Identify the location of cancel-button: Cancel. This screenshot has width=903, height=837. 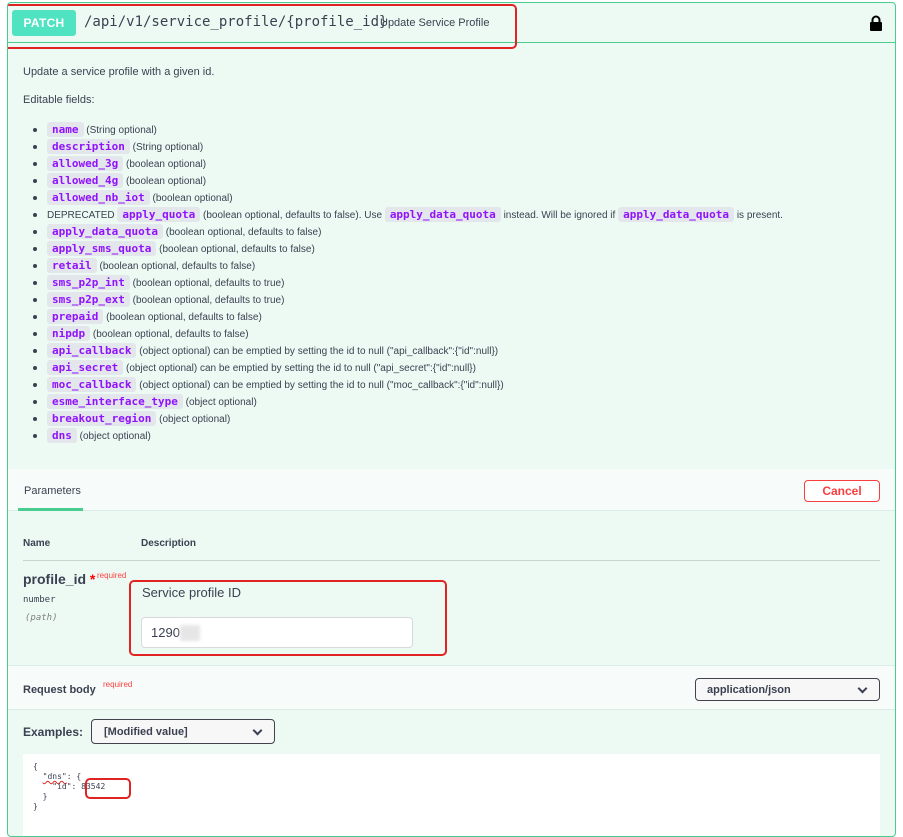
(842, 491).